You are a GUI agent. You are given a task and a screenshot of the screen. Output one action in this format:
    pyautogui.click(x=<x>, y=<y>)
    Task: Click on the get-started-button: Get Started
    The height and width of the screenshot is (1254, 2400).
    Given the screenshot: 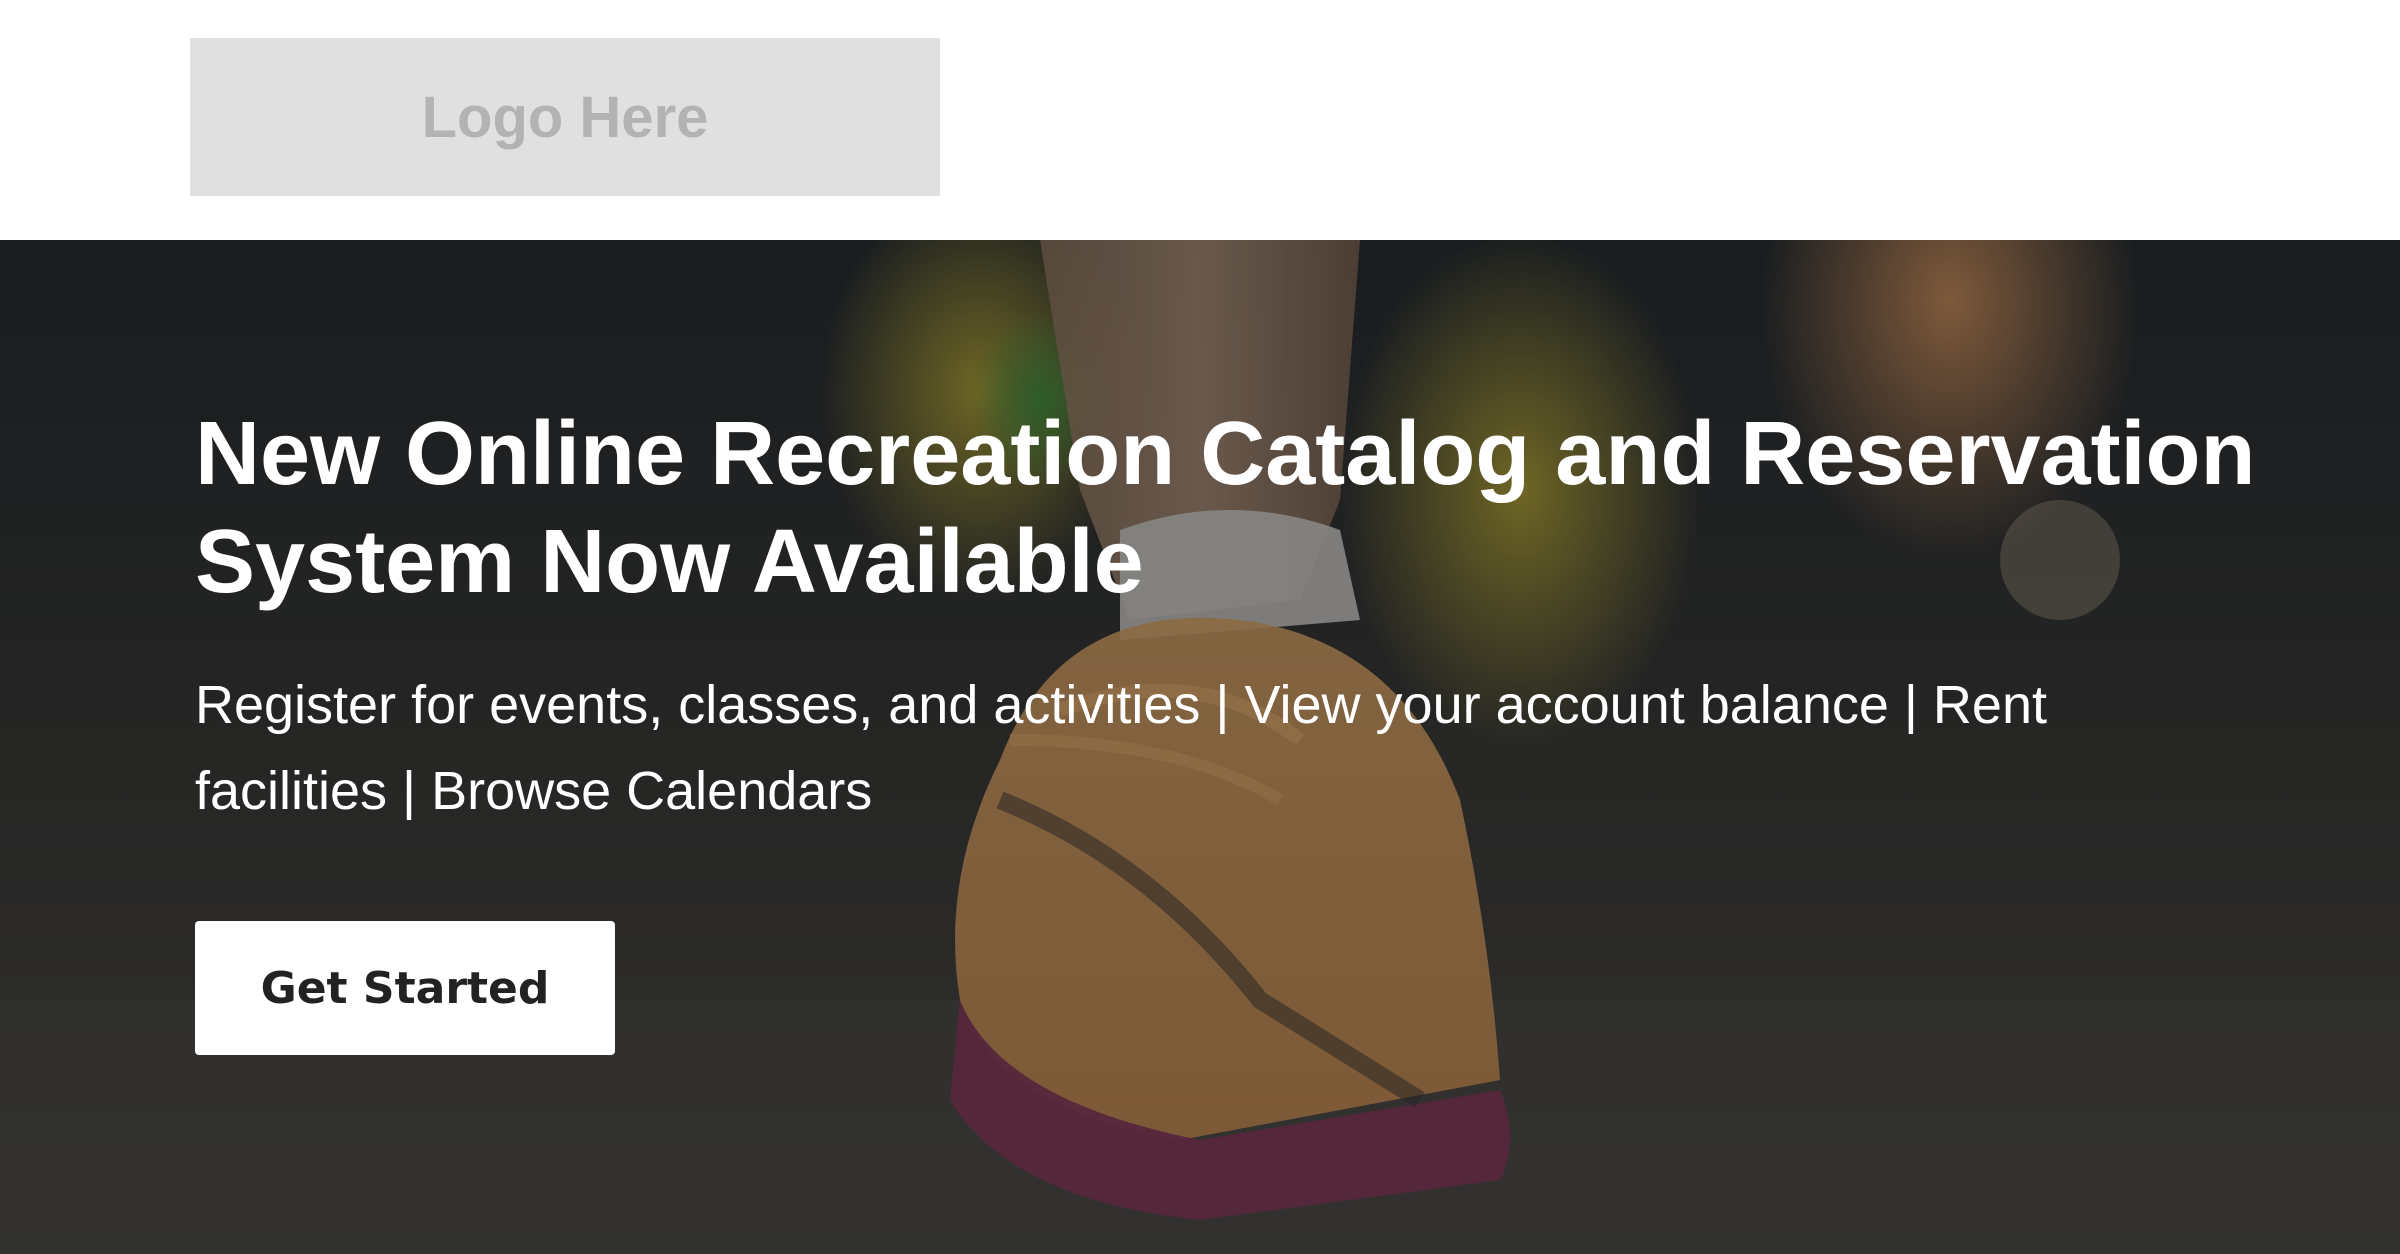 What is the action you would take?
    pyautogui.click(x=405, y=988)
    